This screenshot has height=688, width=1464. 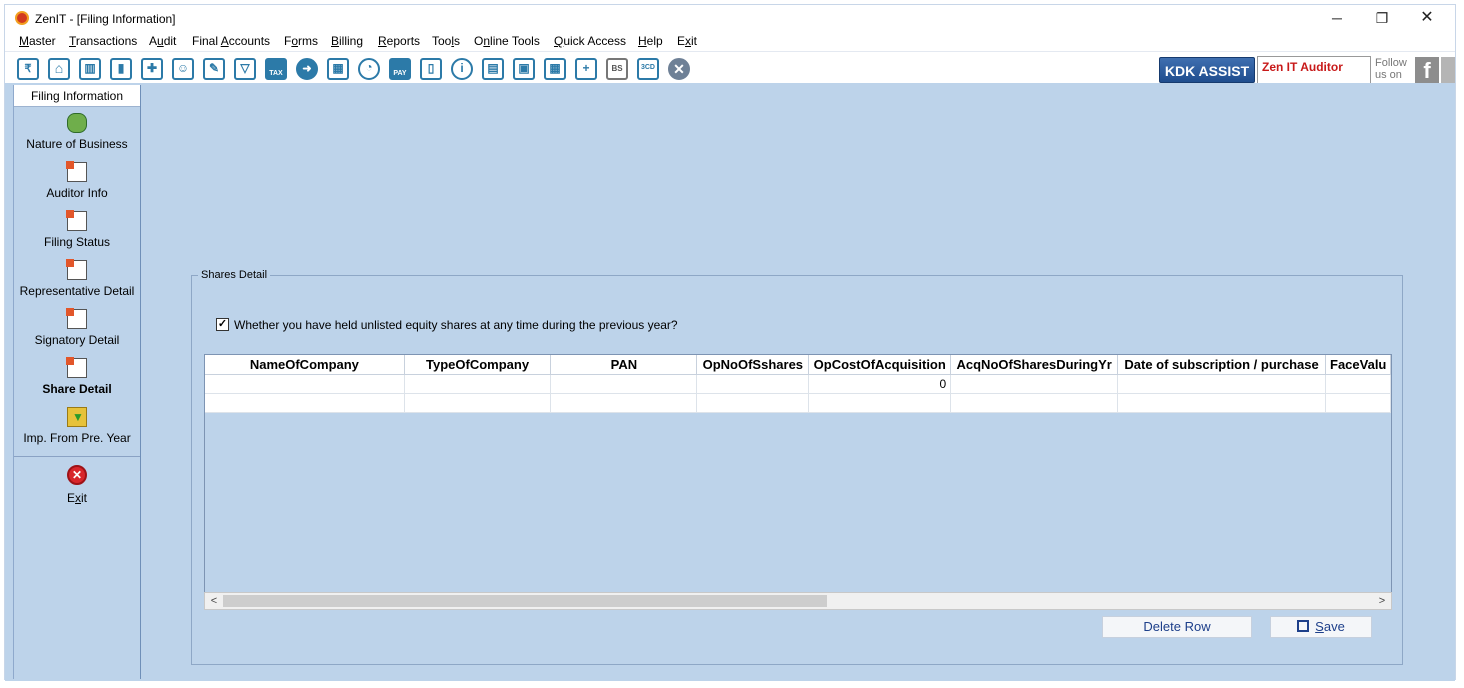 I want to click on sidebar-item-representative-detail: Representative Detail, so click(x=77, y=278).